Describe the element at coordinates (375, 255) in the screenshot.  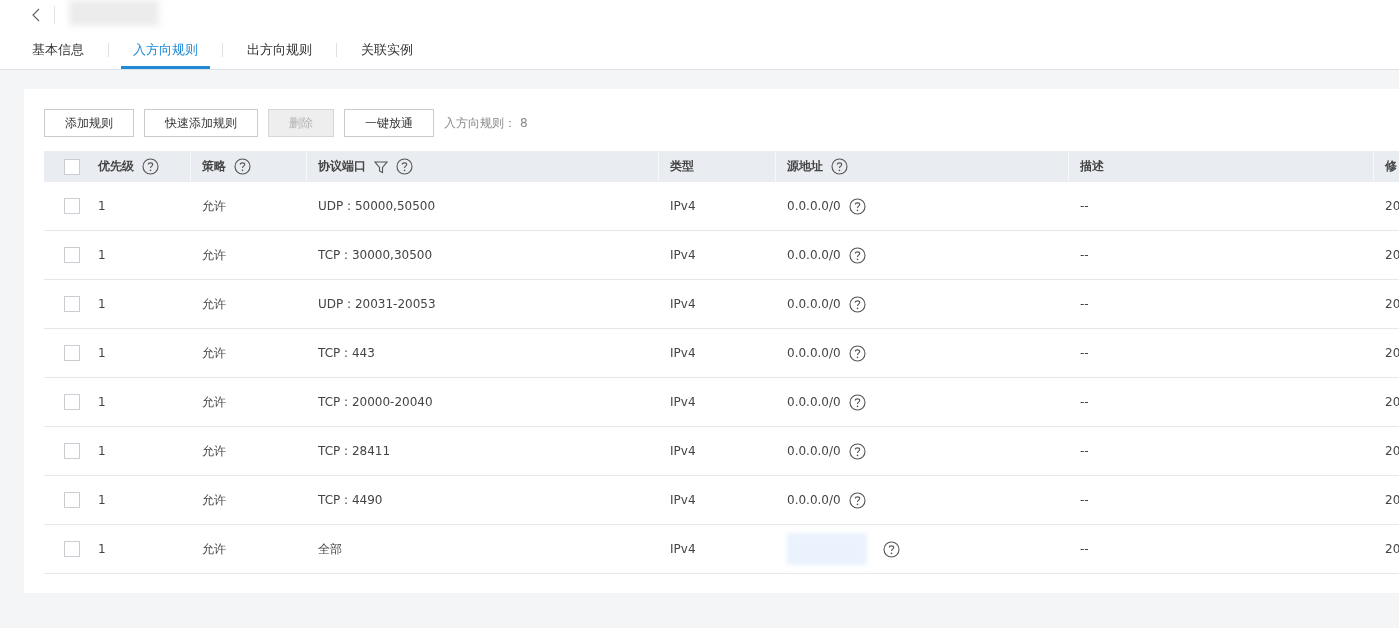
I see `table-cell: TCP : 30000,30500` at that location.